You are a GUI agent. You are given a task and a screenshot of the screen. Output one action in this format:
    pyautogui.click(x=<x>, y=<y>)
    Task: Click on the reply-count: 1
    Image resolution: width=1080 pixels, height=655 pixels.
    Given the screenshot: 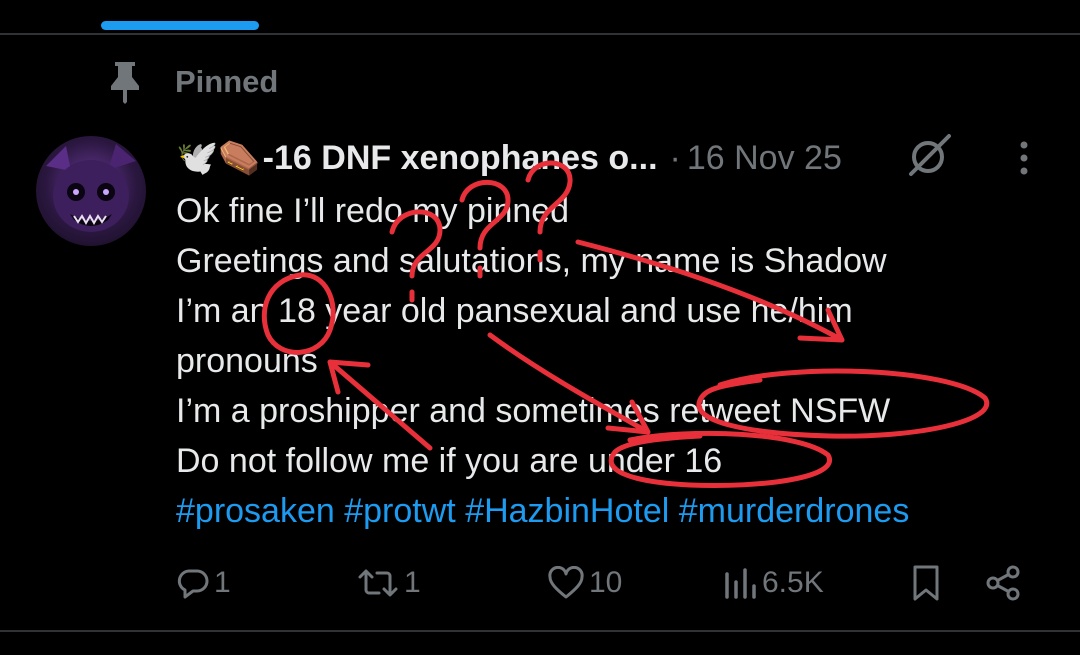 What is the action you would take?
    pyautogui.click(x=222, y=582)
    